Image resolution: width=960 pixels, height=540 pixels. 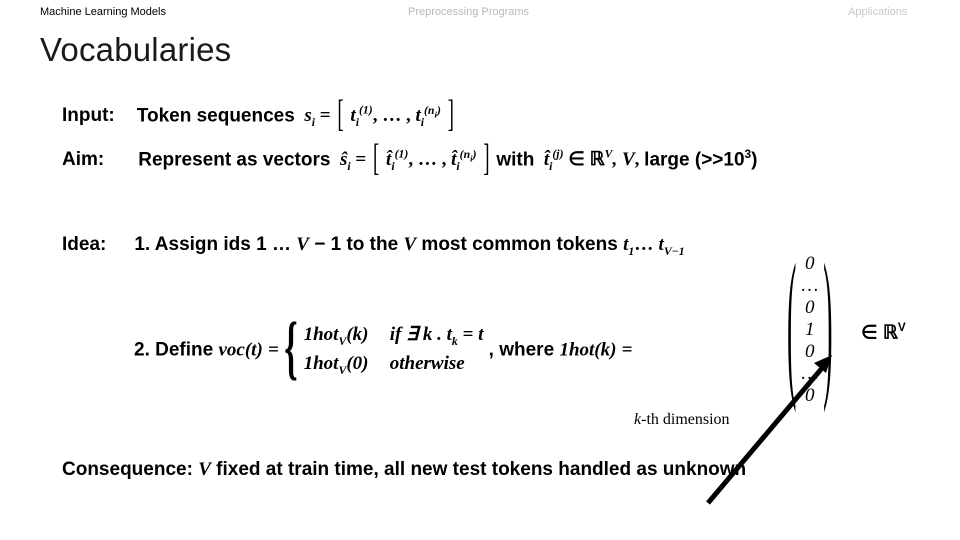 What do you see at coordinates (682, 419) in the screenshot?
I see `kth-dimension-annotation: k-th dimension` at bounding box center [682, 419].